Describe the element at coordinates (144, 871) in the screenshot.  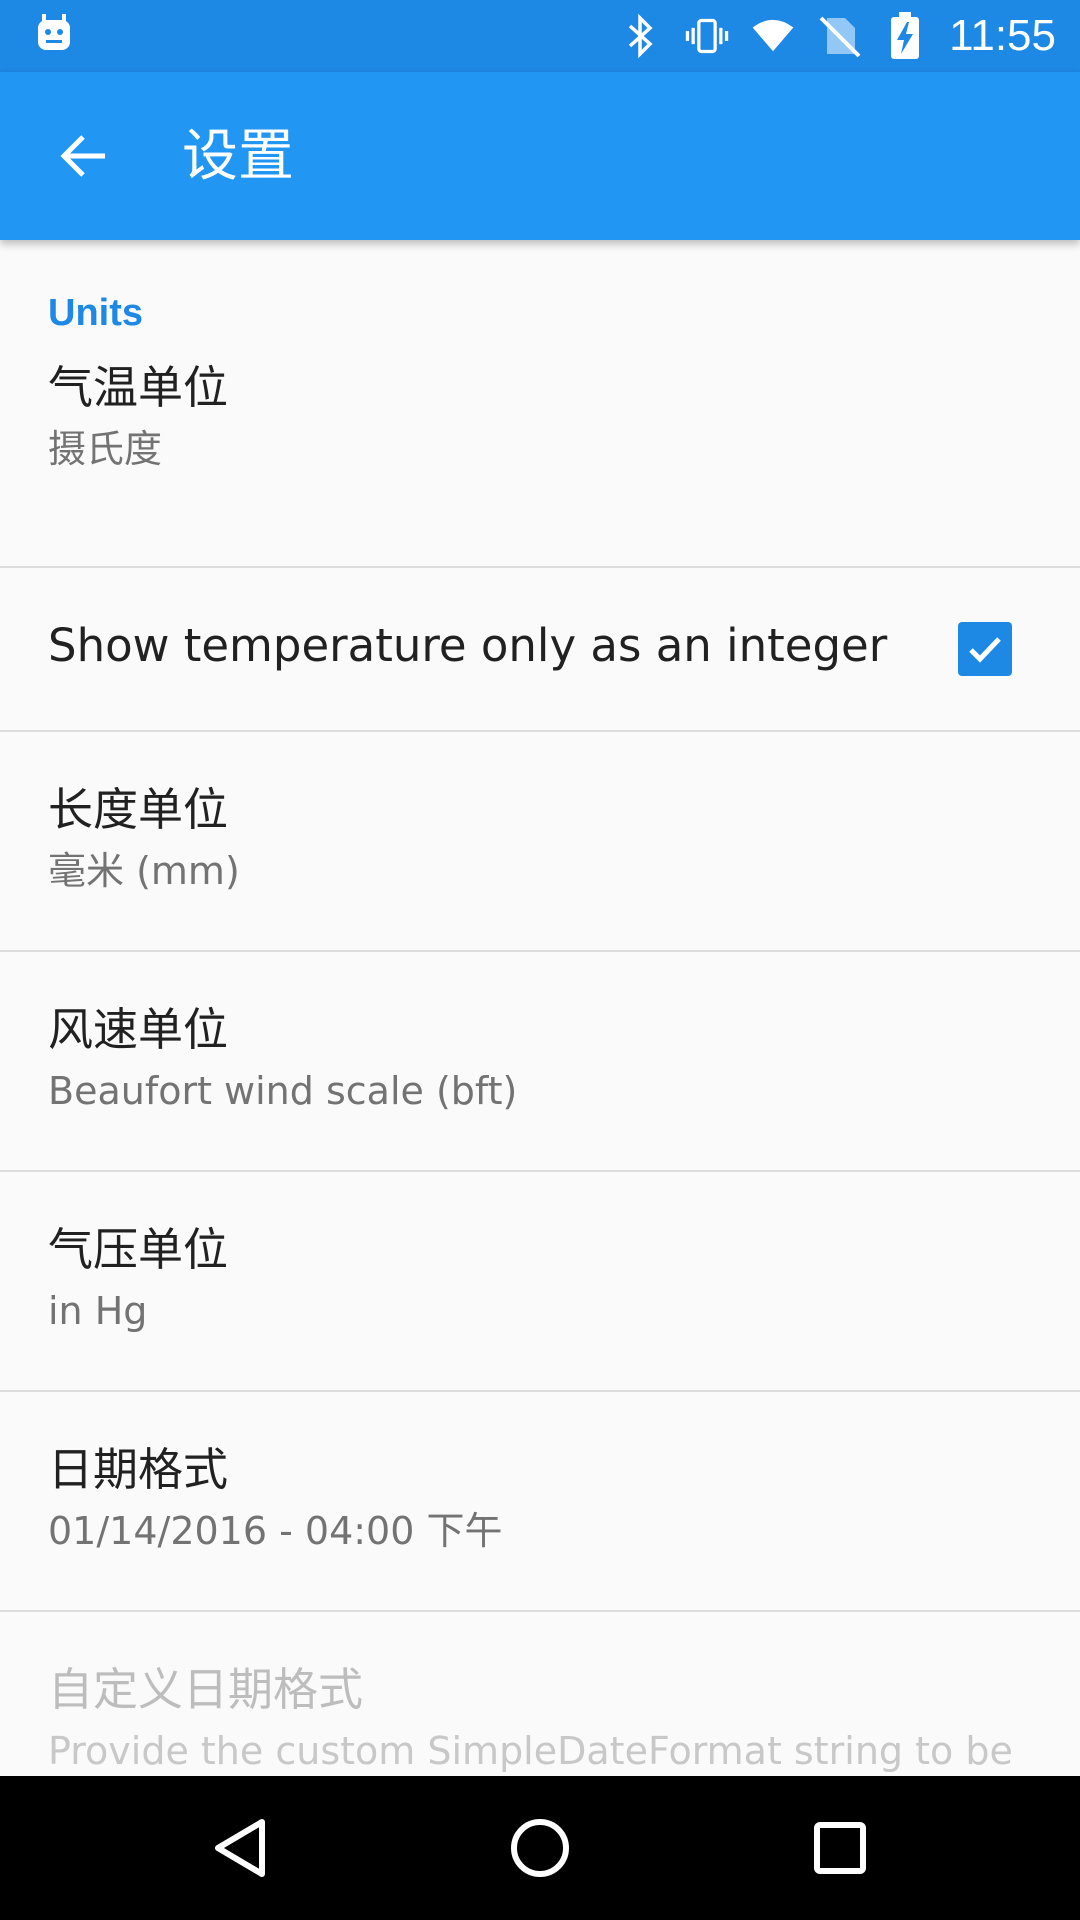
I see `pref-summary: 毫米 (mm)` at that location.